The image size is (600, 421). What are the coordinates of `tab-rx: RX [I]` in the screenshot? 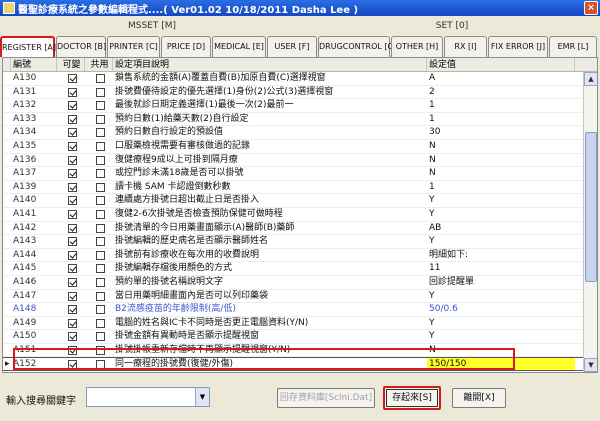 It's located at (465, 46).